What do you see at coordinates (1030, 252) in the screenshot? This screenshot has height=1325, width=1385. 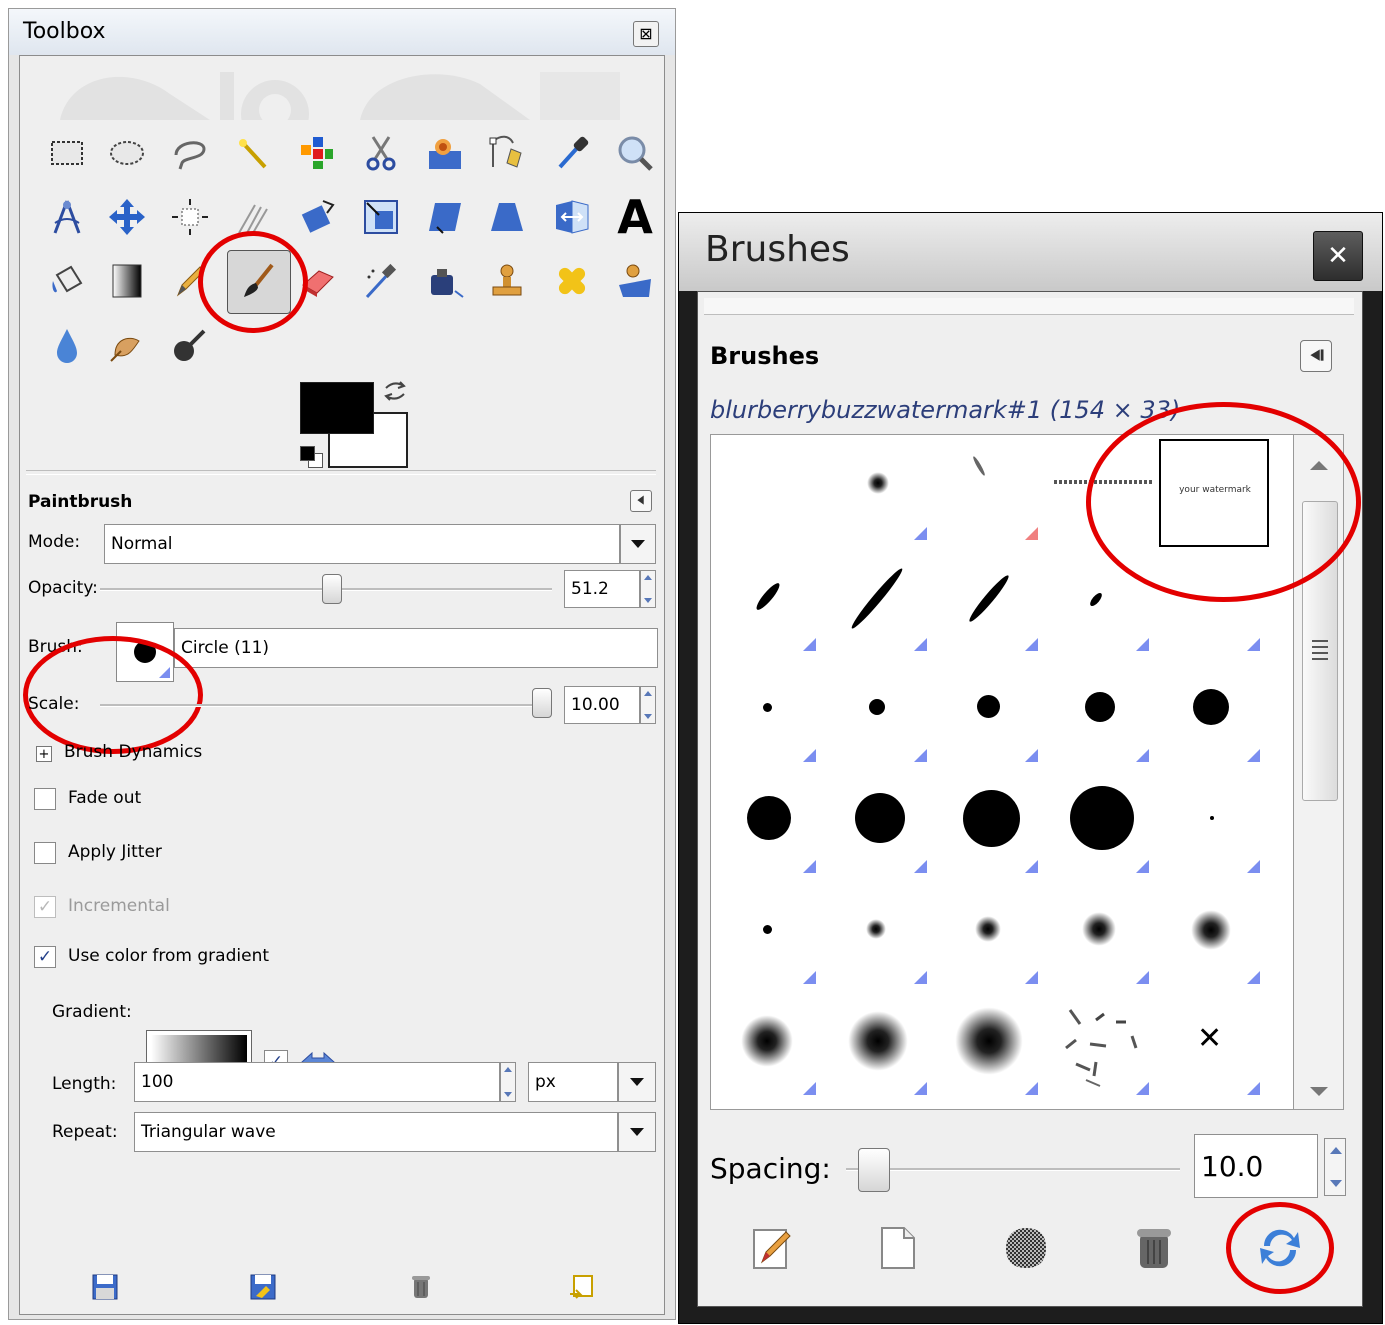 I see `brushes-titlebar: Brushes ✕` at bounding box center [1030, 252].